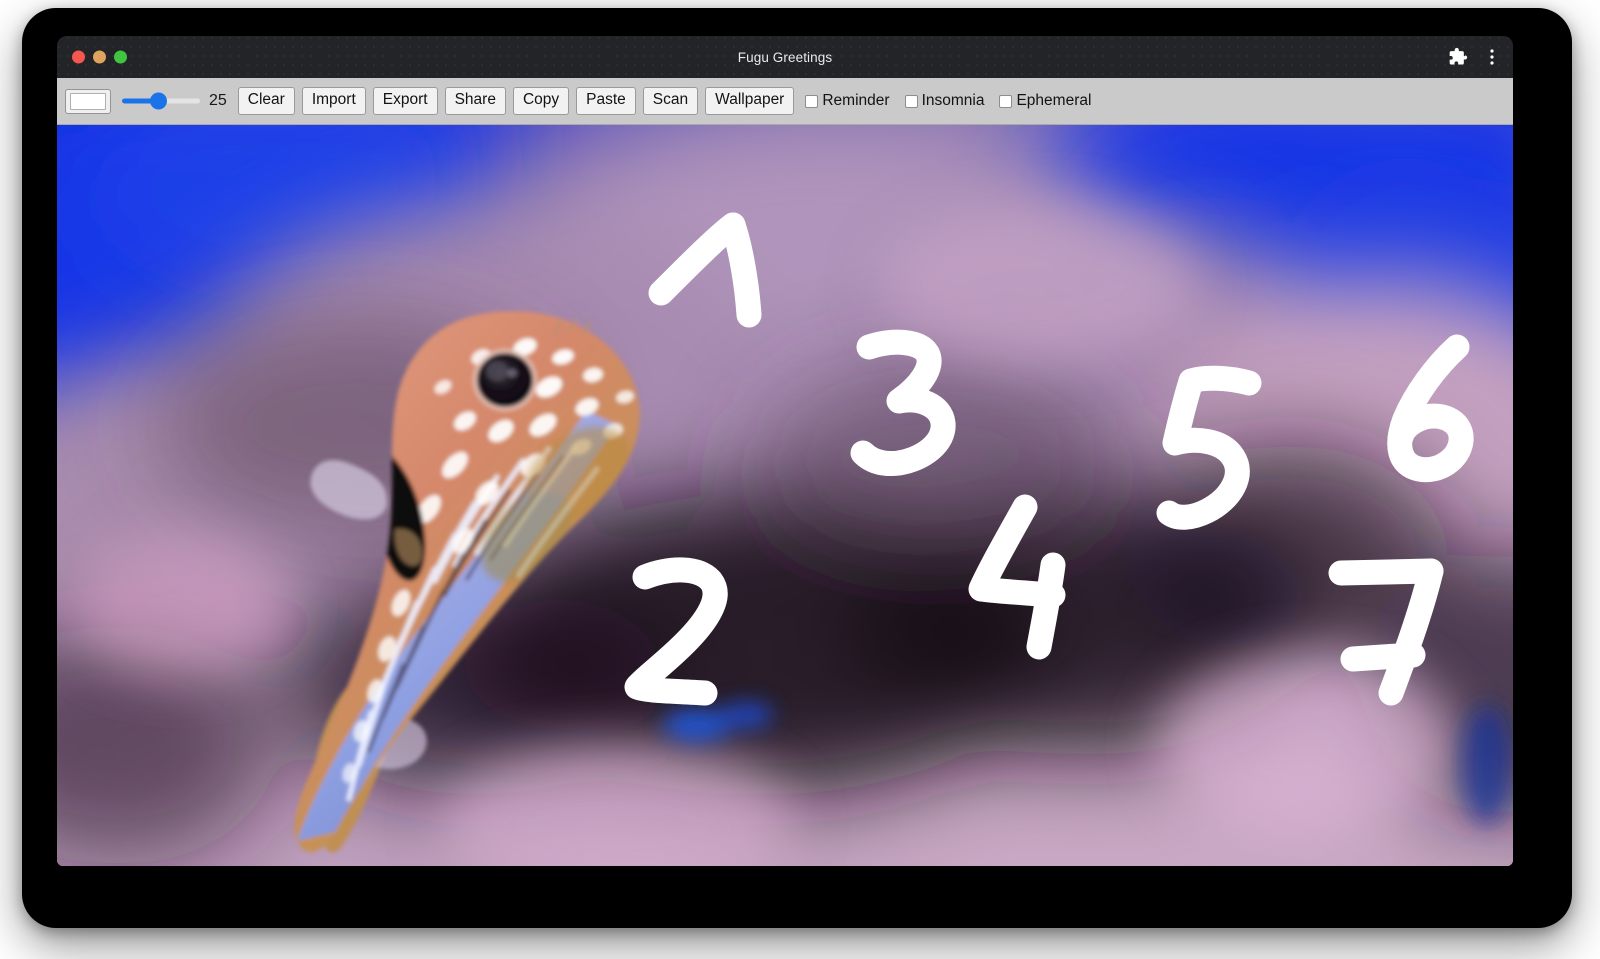 This screenshot has width=1600, height=959. I want to click on insomnia-checkbox-group: Insomnia, so click(946, 101).